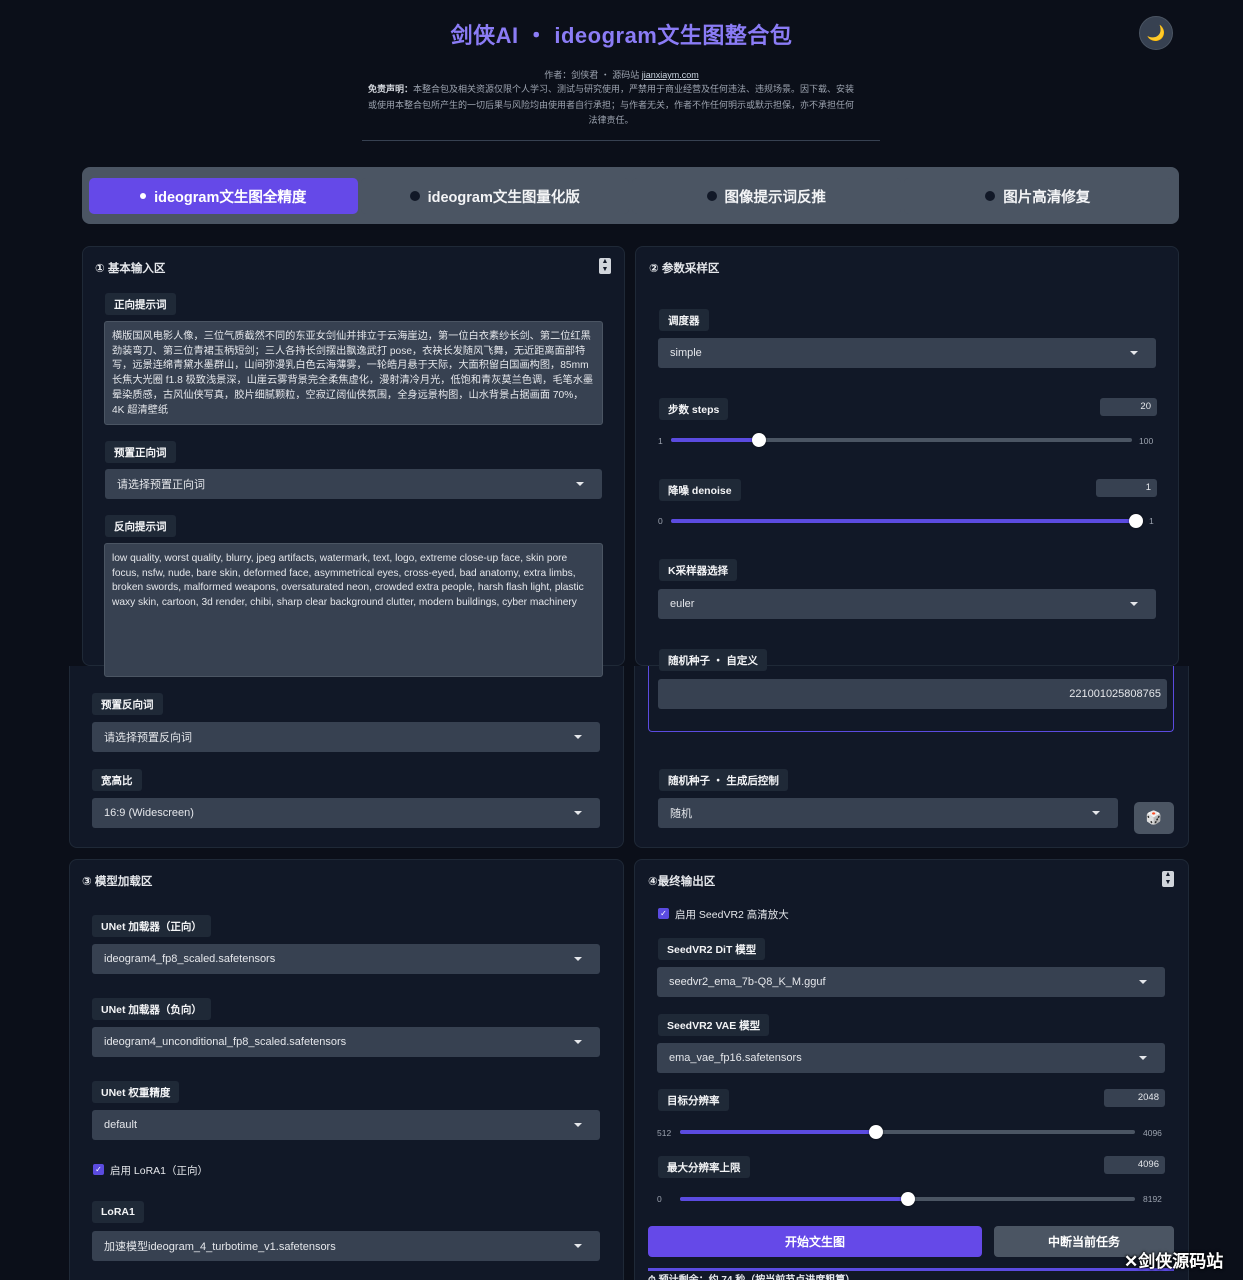  Describe the element at coordinates (723, 780) in the screenshot. I see `seed-control-label: 随机种子 ・ 生成后控制` at that location.